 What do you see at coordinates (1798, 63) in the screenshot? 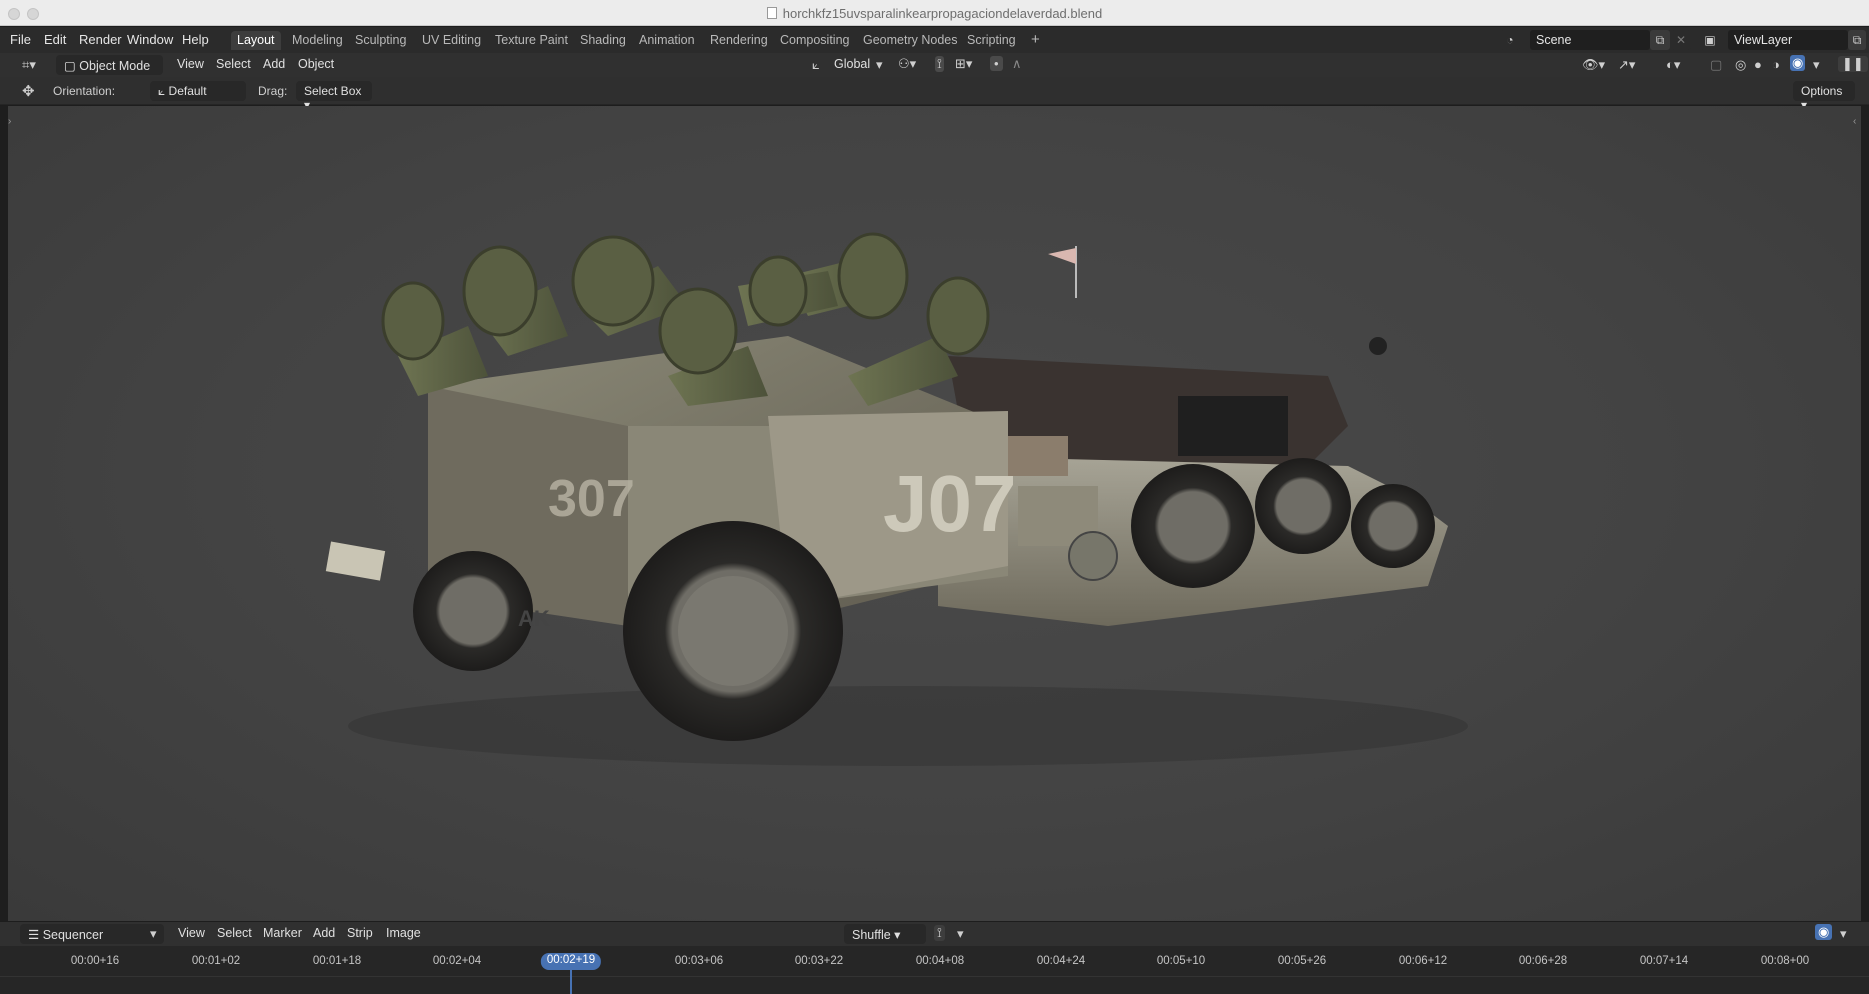
I see `rendered-shading-icon: ◉` at bounding box center [1798, 63].